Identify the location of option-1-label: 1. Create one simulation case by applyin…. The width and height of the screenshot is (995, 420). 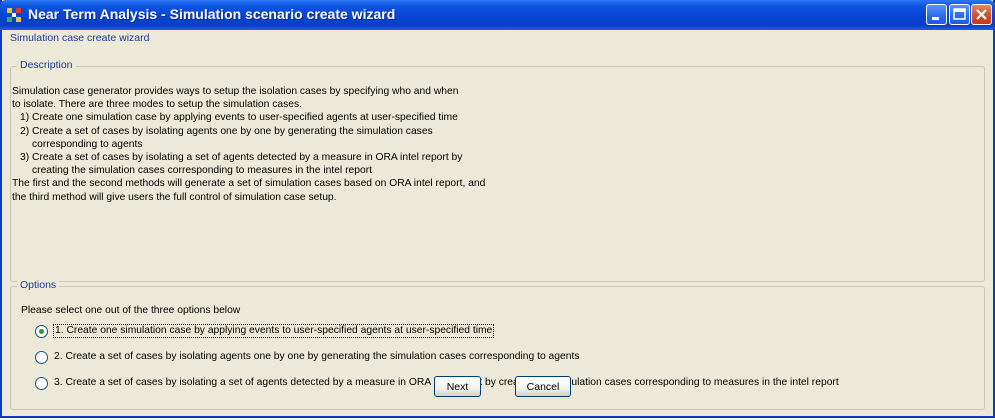
(274, 331).